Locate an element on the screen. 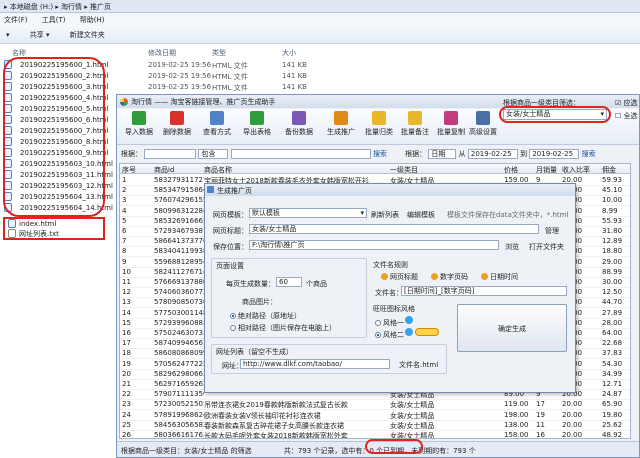 This screenshot has width=640, height=458. image-relative-label: 相对路径（图片保存在电脑上） is located at coordinates (287, 328).